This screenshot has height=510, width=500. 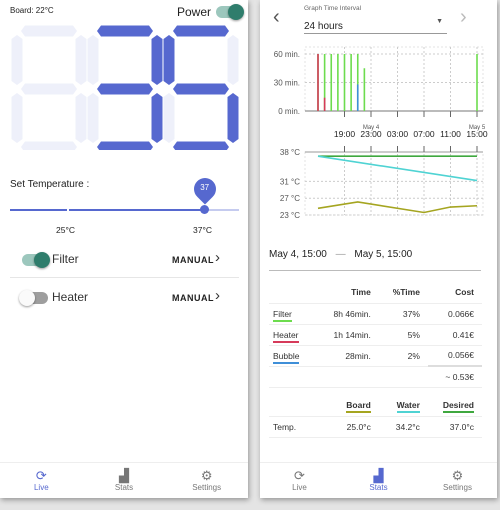 I want to click on nav-label: Stats, so click(x=124, y=487).